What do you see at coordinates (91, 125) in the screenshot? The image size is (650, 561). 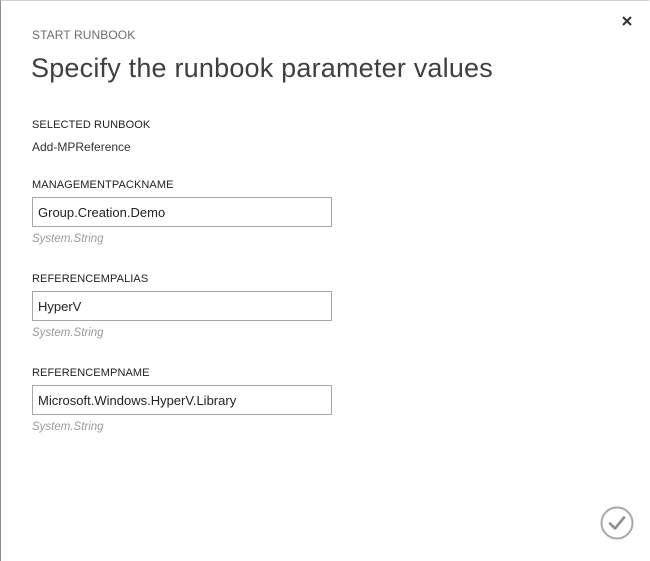 I see `selected-runbook-label: SELECTED RUNBOOK` at bounding box center [91, 125].